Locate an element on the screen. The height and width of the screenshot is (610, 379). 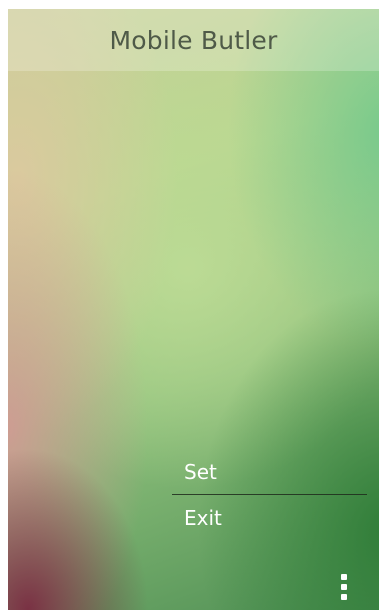
options-menu: Set Exit is located at coordinates (269, 494).